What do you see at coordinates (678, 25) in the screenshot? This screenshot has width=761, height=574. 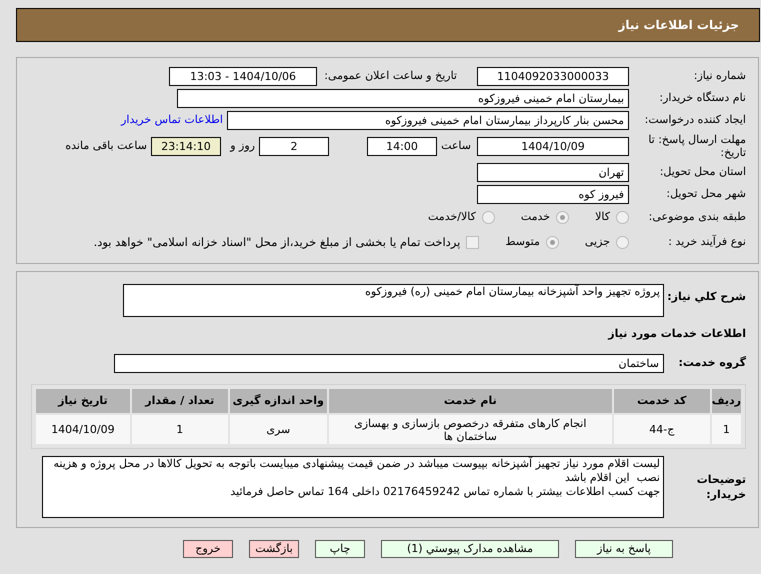 I see `header-title: جزئیات اطلاعات نیاز` at bounding box center [678, 25].